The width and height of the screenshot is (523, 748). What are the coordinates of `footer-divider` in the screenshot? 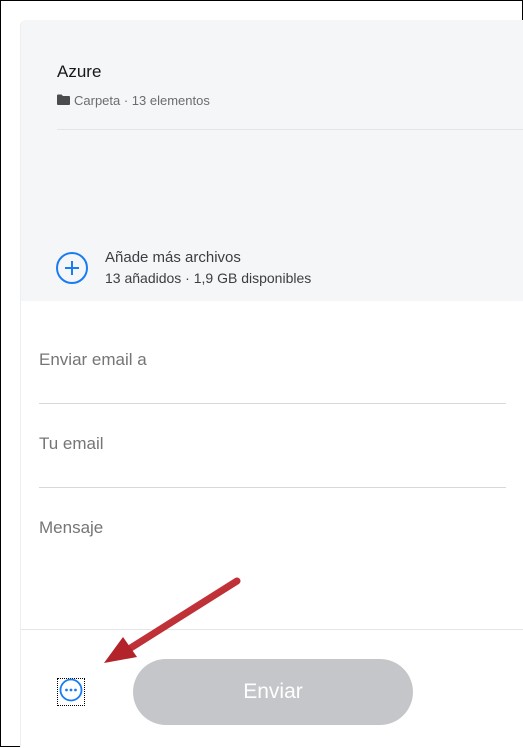 It's located at (272, 629).